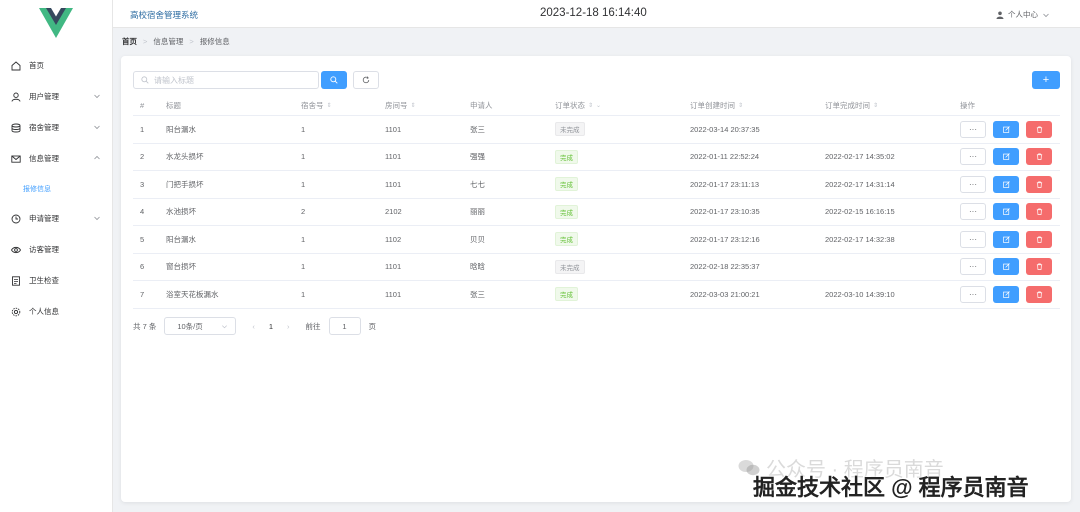 This screenshot has height=512, width=1080. I want to click on cell-title: 浴室天花板漏水, so click(192, 294).